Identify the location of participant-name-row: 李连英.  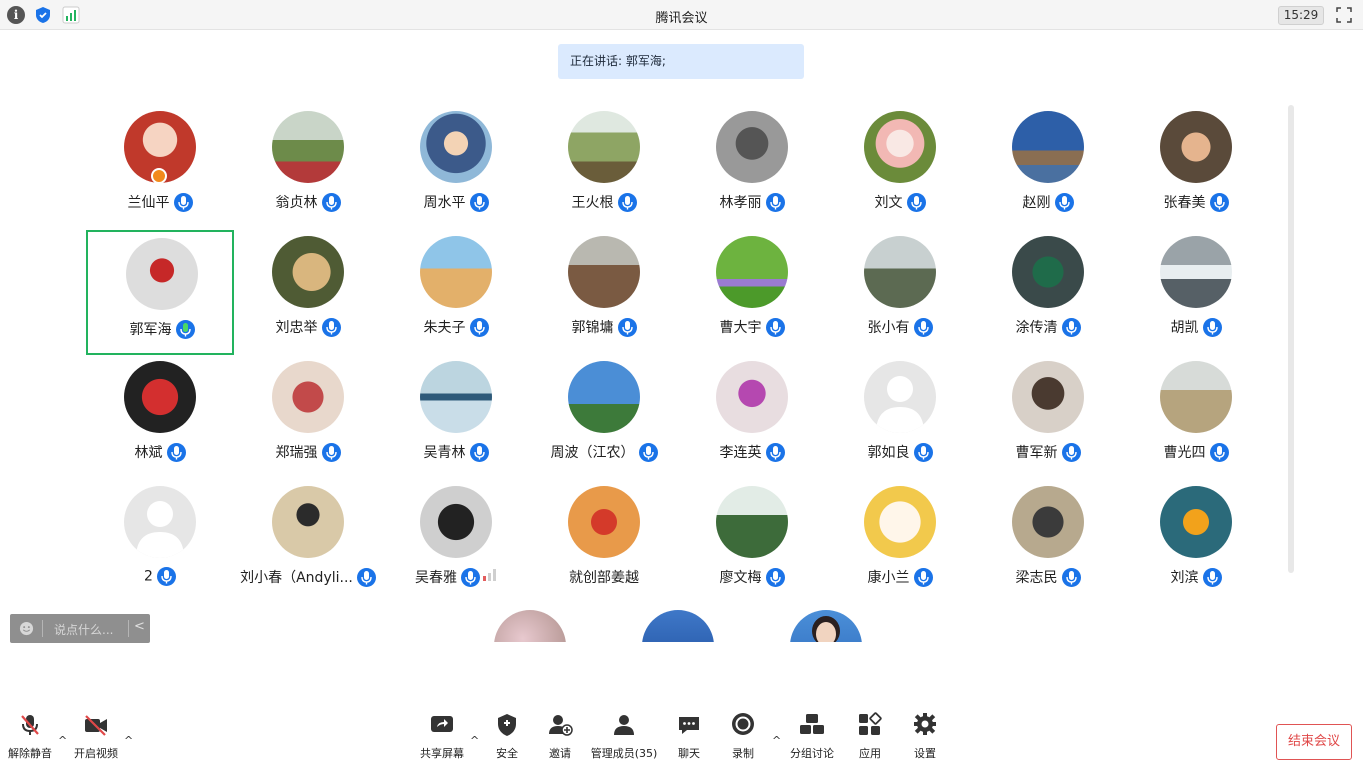
(752, 452).